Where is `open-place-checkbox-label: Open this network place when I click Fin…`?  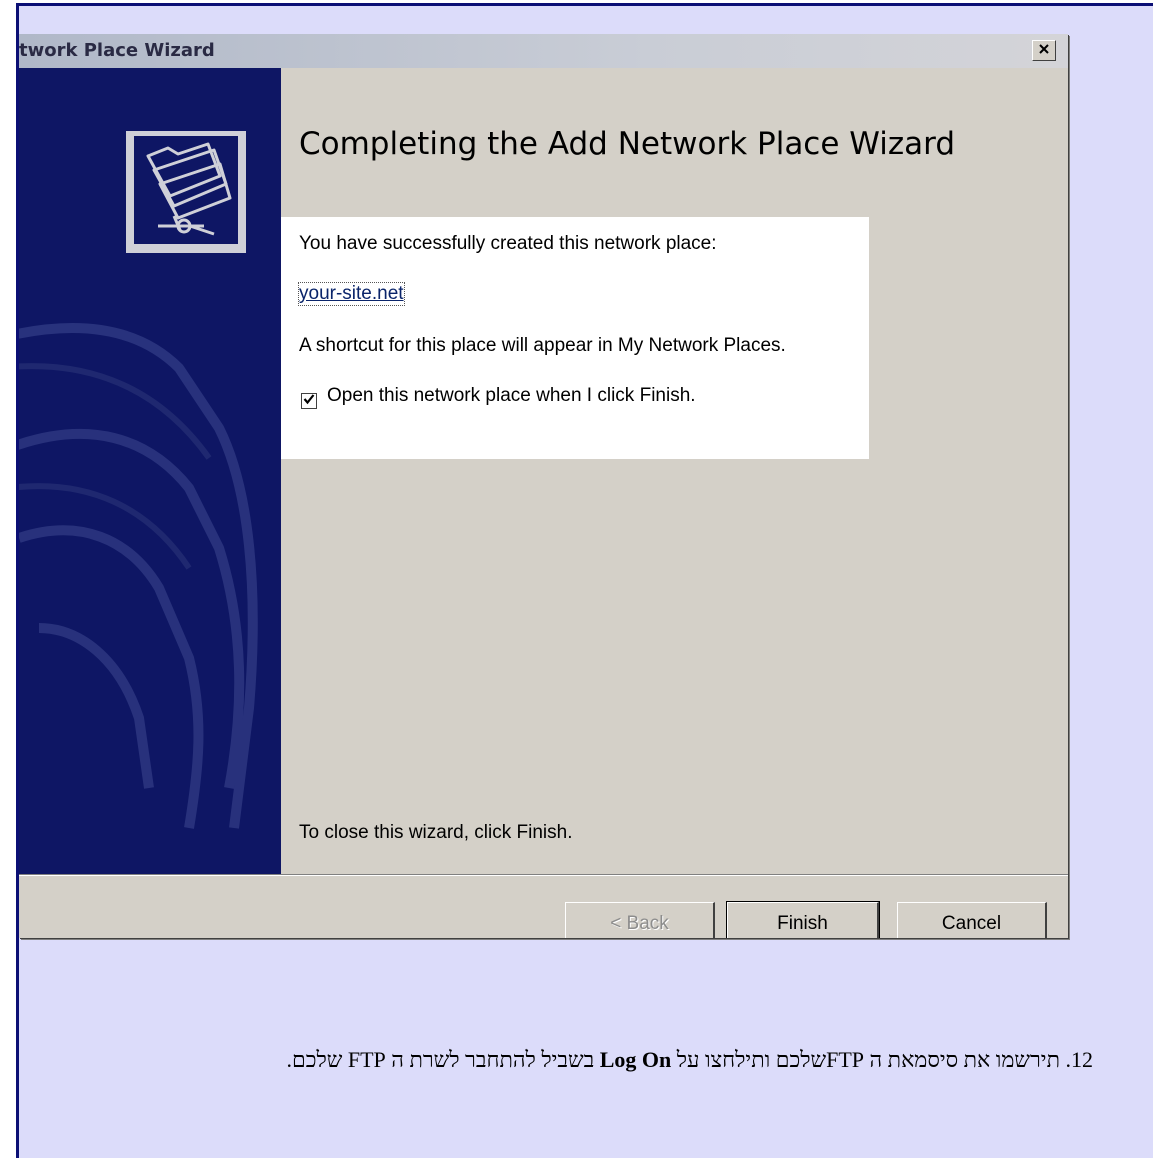
open-place-checkbox-label: Open this network place when I click Fin… is located at coordinates (511, 396).